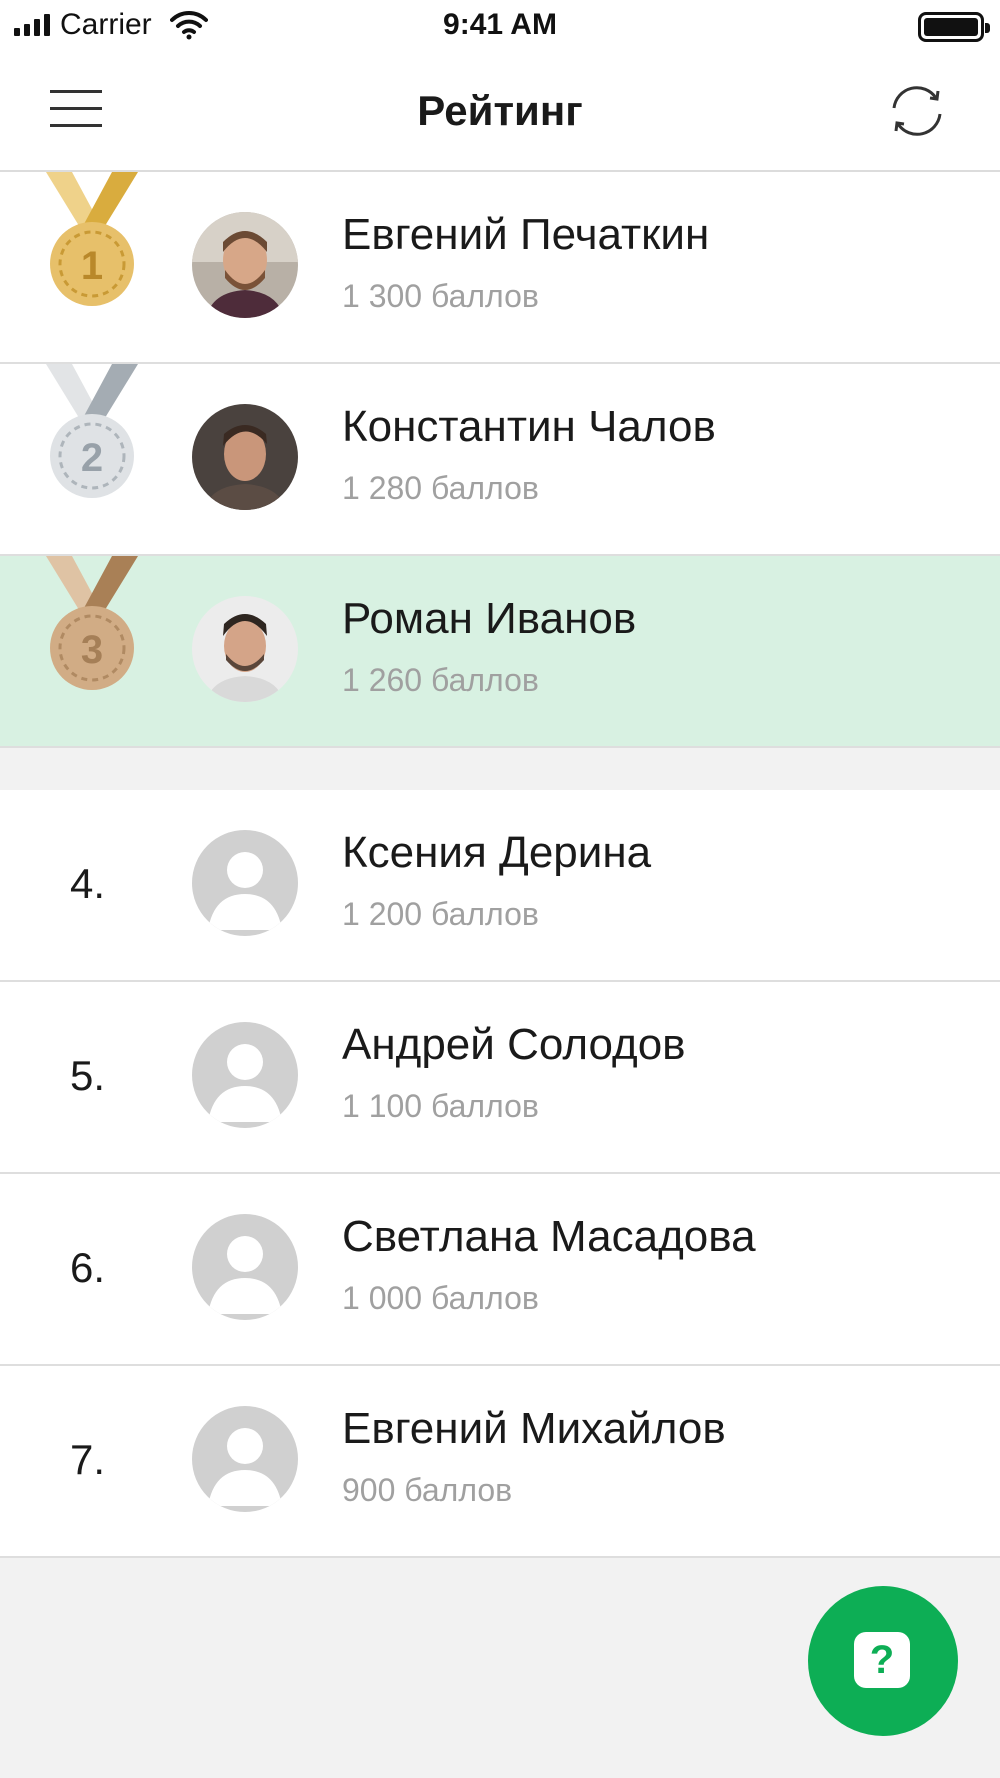 This screenshot has height=1778, width=1000. Describe the element at coordinates (534, 1428) in the screenshot. I see `user-name: Евгений Михайлов` at that location.